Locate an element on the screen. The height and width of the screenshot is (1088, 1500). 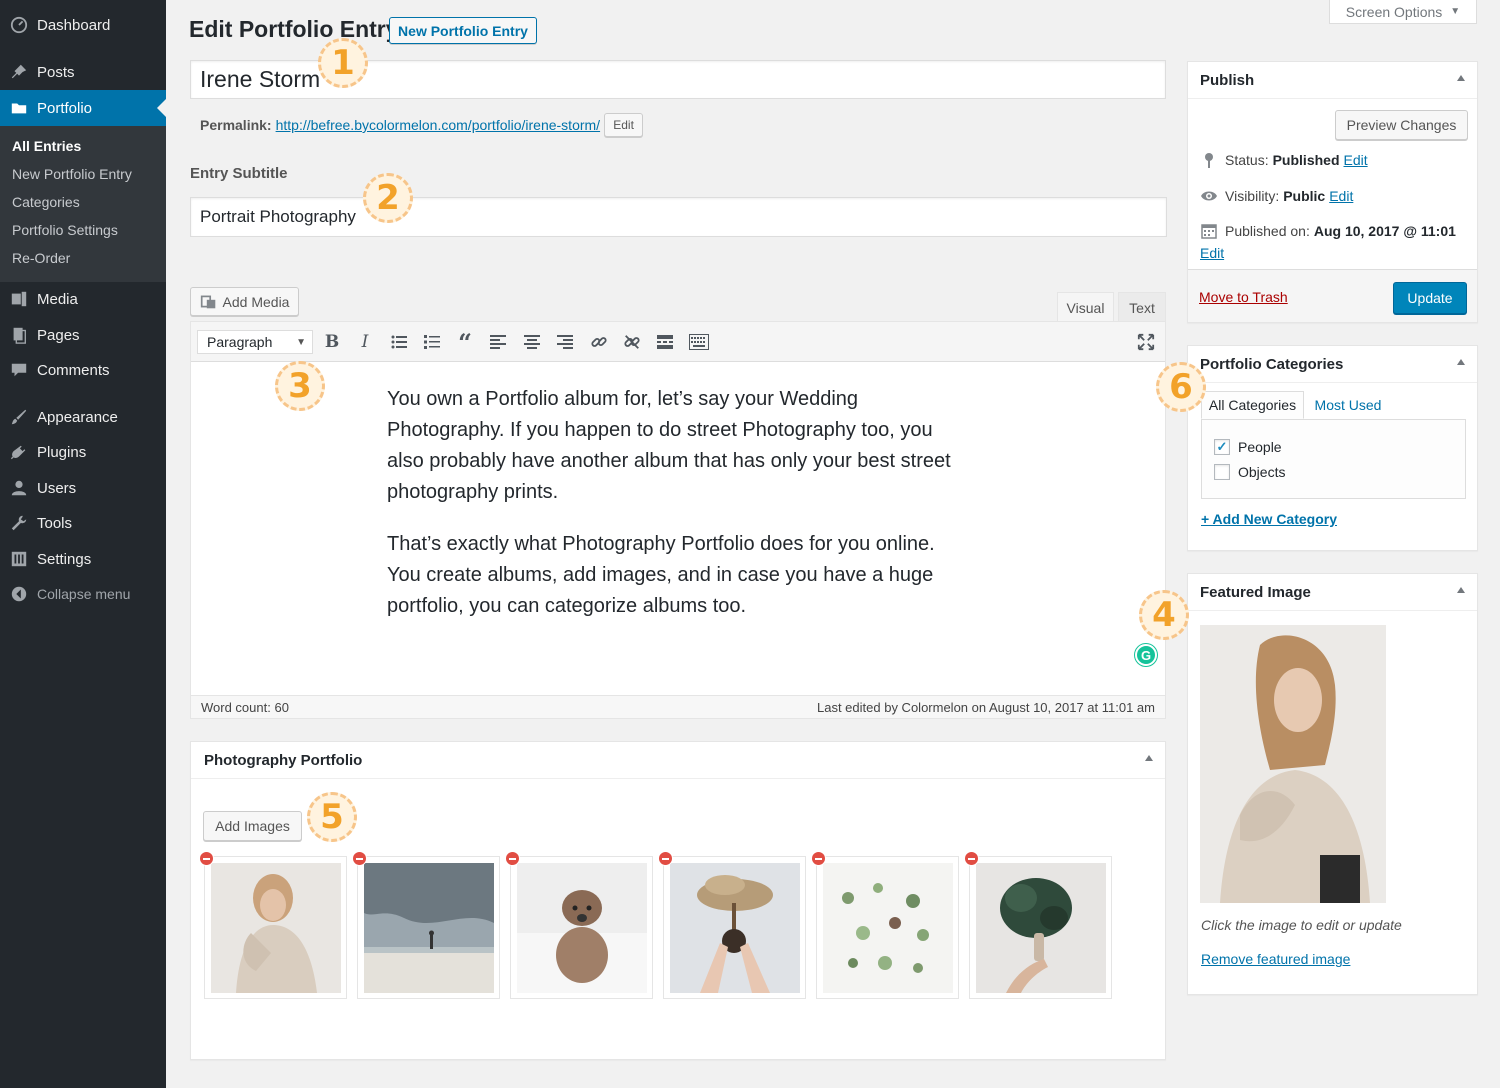
grammarly-icon: G is located at coordinates (1146, 655).